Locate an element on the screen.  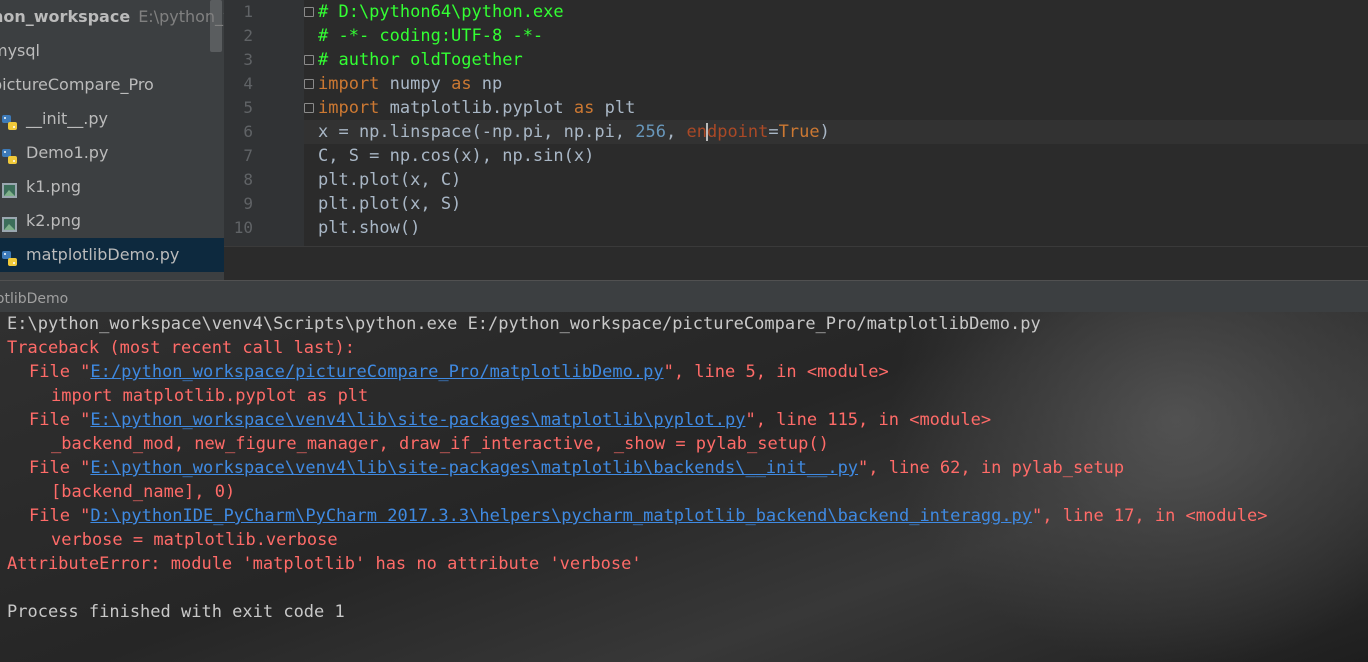
code-param-name: dpoint is located at coordinates (737, 132).